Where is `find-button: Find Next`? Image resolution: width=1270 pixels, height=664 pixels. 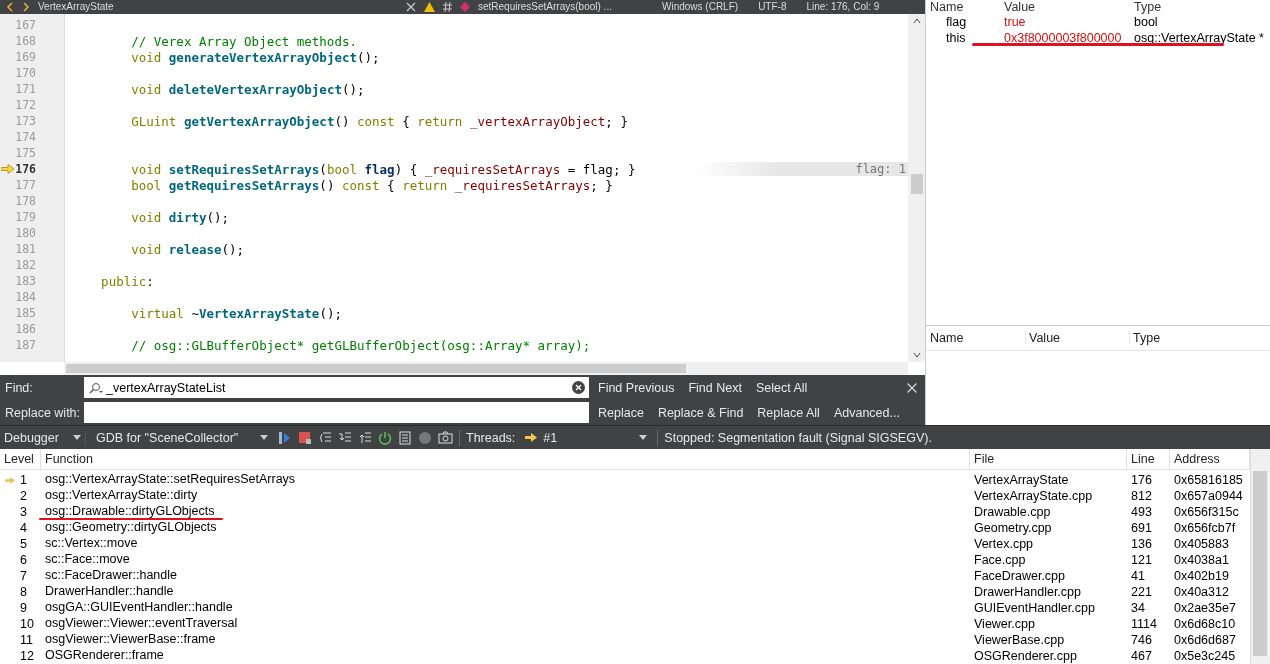
find-button: Find Next is located at coordinates (715, 387).